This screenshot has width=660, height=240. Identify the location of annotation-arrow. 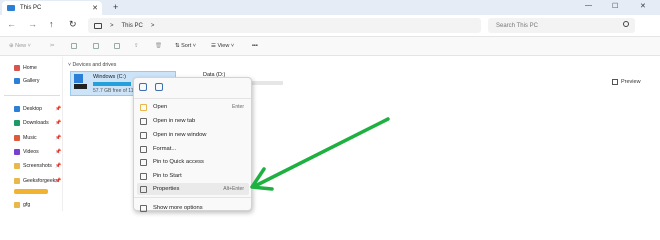
(320, 154).